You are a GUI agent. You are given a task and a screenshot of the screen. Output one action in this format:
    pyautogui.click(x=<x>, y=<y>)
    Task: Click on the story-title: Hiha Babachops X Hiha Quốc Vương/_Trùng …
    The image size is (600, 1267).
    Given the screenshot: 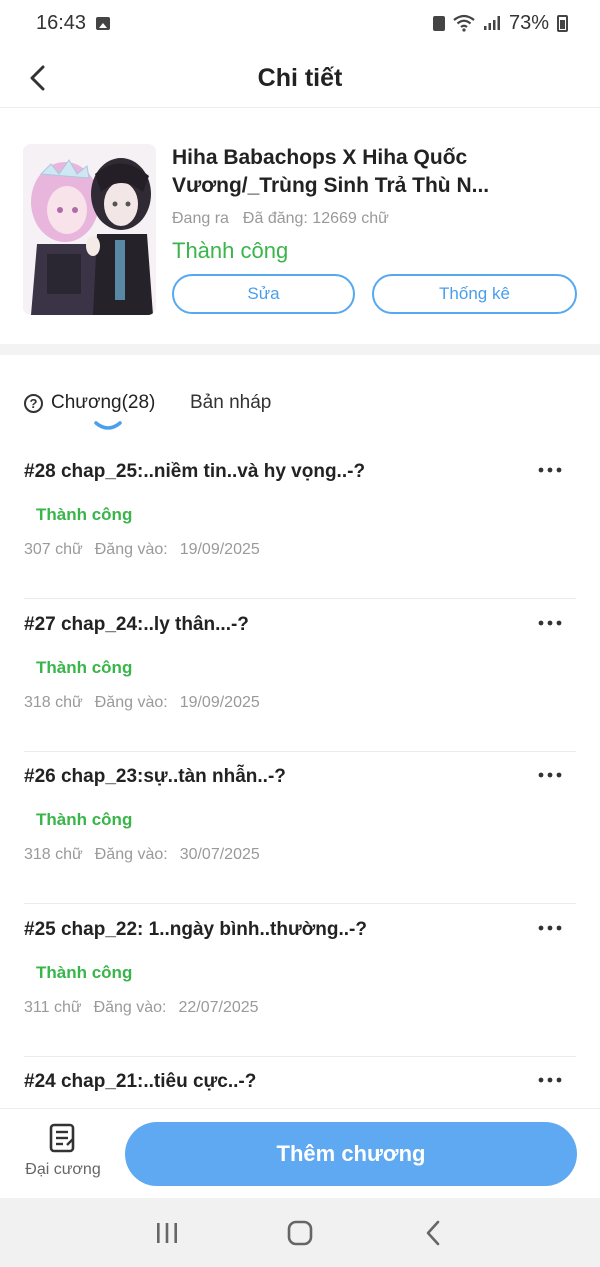 What is the action you would take?
    pyautogui.click(x=331, y=171)
    